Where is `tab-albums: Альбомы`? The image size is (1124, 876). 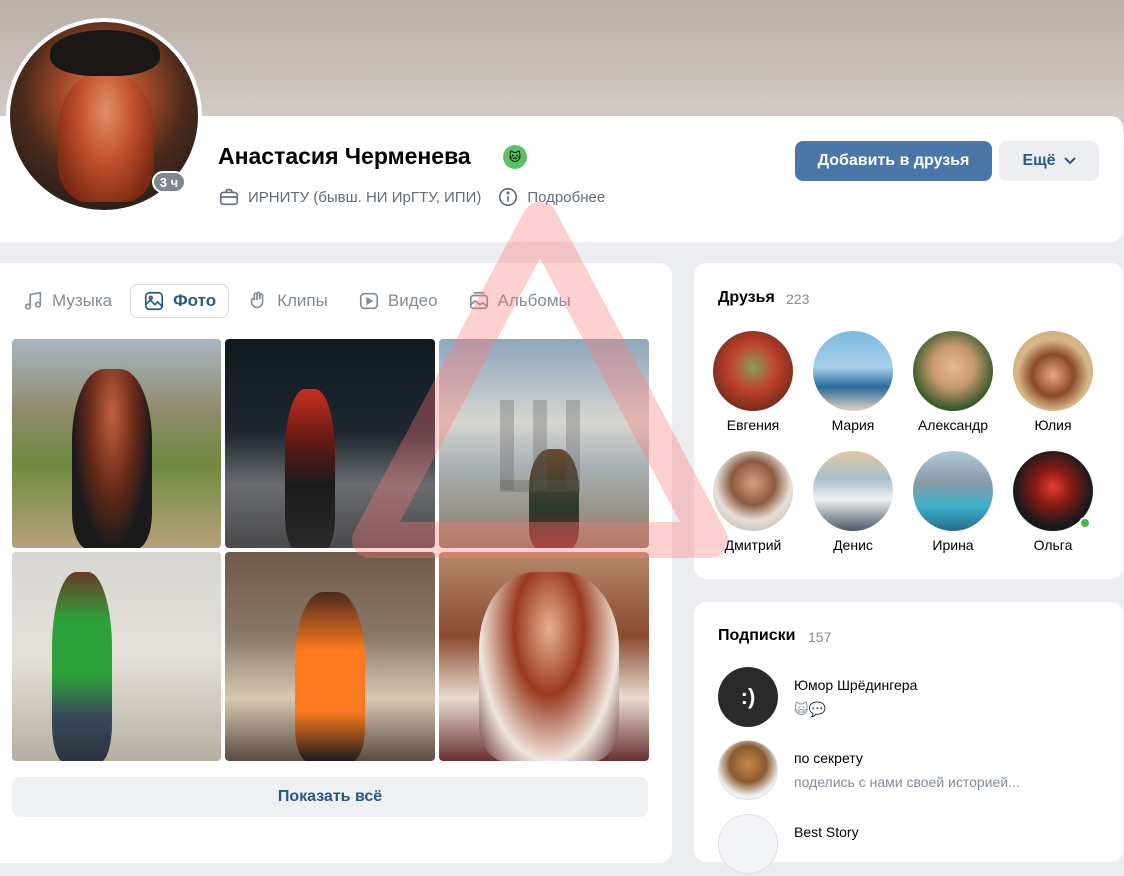
tab-albums: Альбомы is located at coordinates (519, 301).